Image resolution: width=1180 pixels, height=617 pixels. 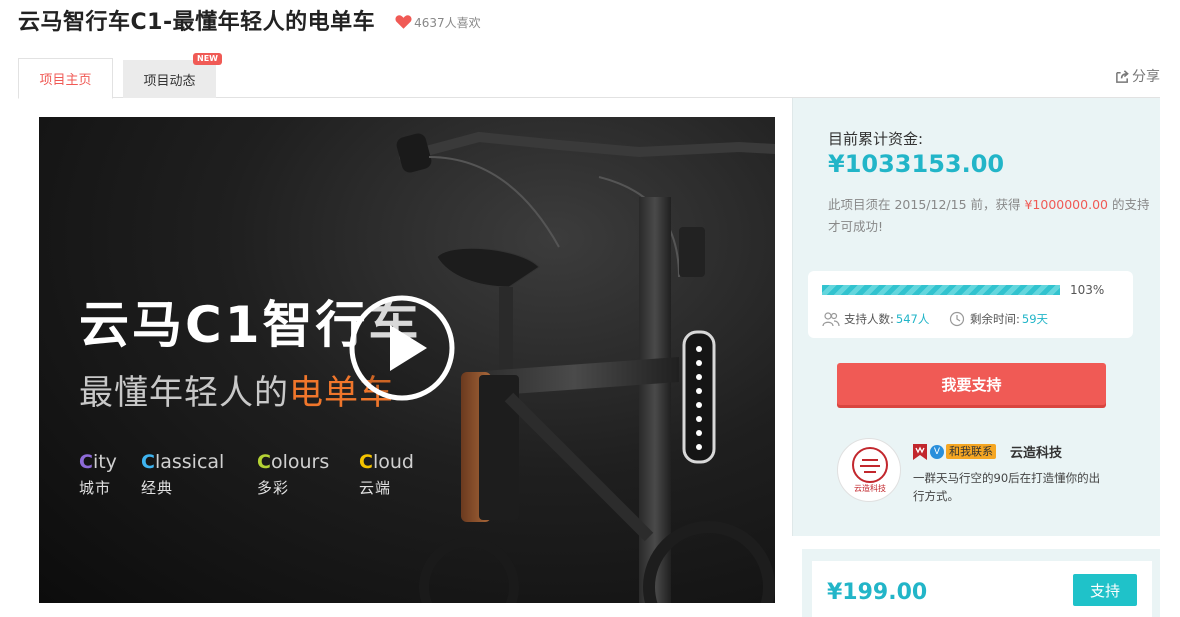 What do you see at coordinates (447, 22) in the screenshot?
I see `like-count-text: 4637人喜欢` at bounding box center [447, 22].